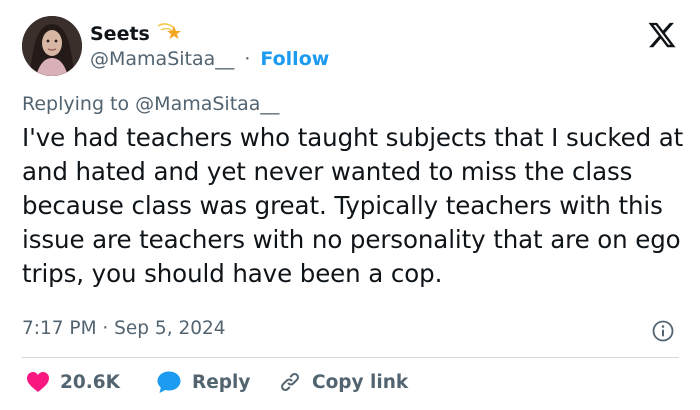 This screenshot has width=700, height=410. I want to click on like-count: 20.6K, so click(90, 382).